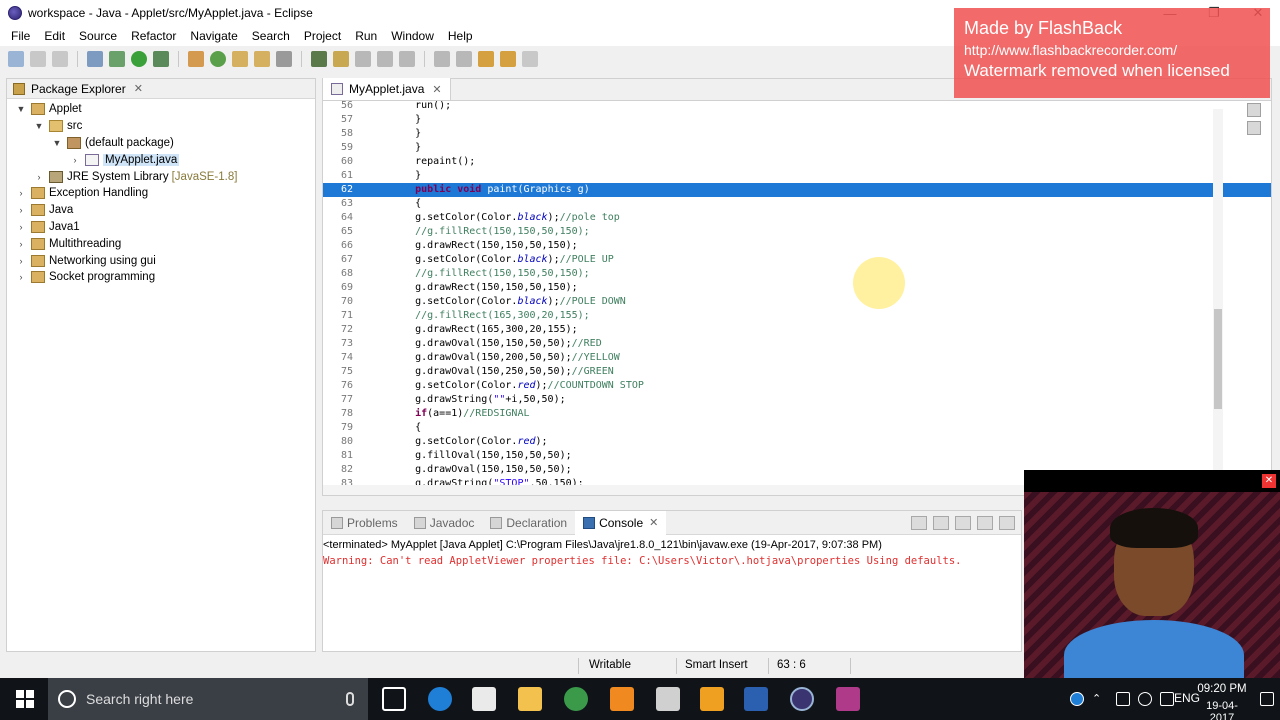 This screenshot has width=1280, height=720. What do you see at coordinates (1254, 128) in the screenshot?
I see `maximize-view-icon` at bounding box center [1254, 128].